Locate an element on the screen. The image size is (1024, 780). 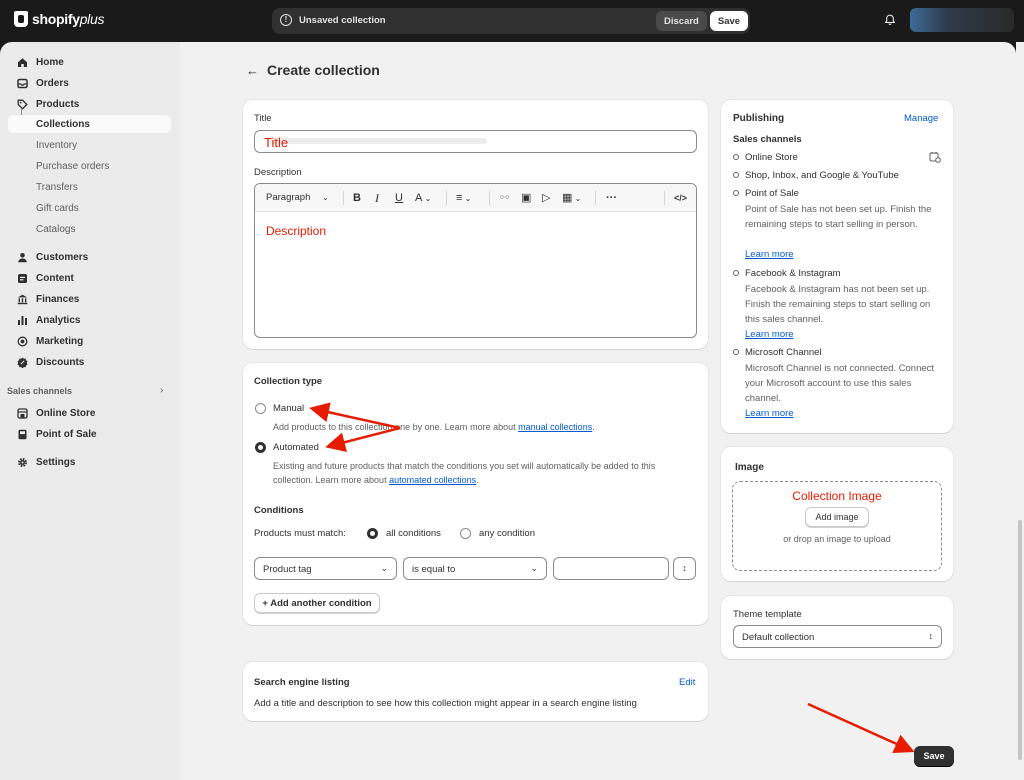
unsaved-changes-bar: ! Unsaved collection Discard Save is located at coordinates (511, 21).